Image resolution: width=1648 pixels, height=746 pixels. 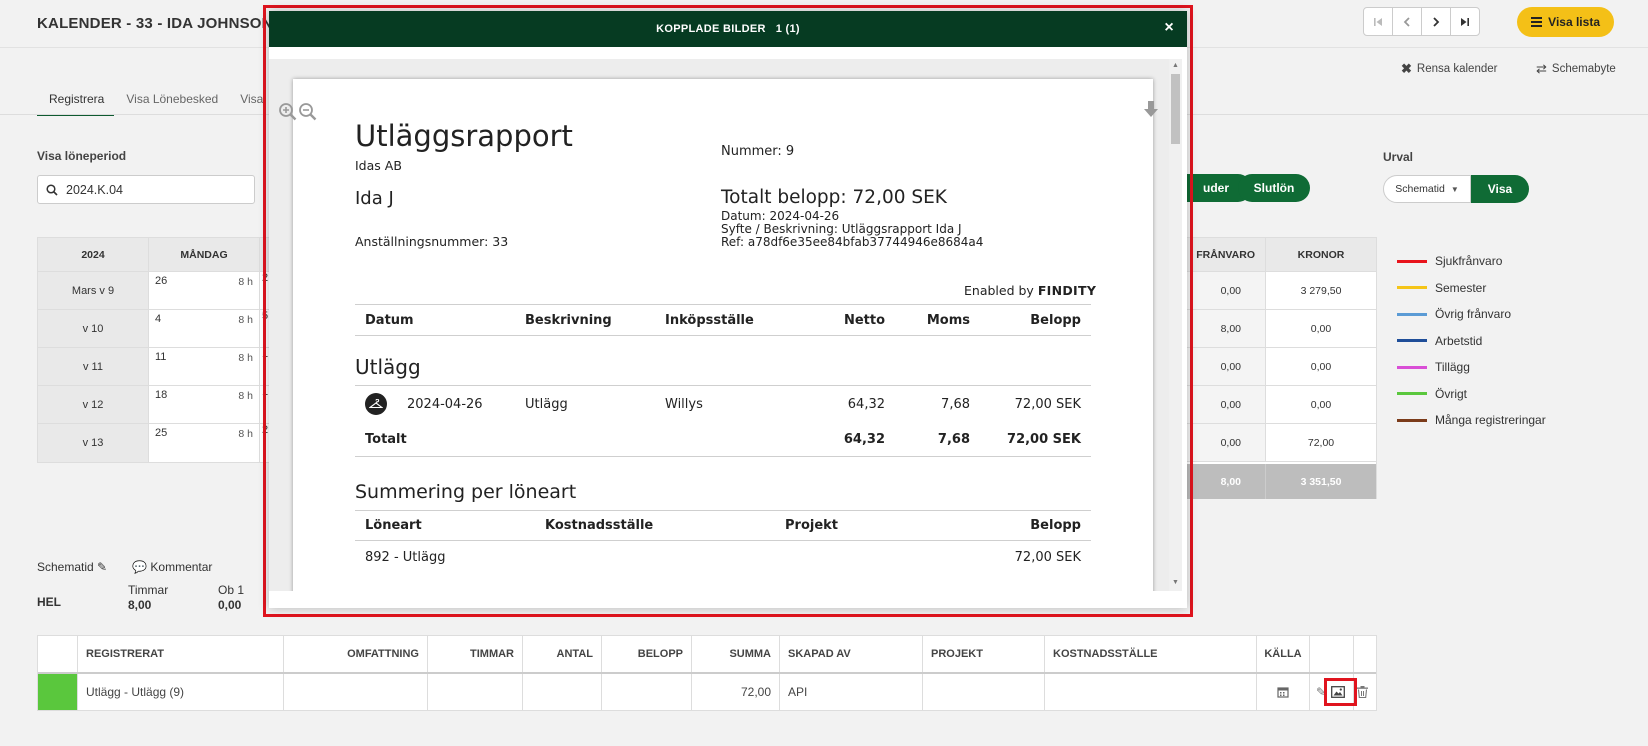 I want to click on zoom-out-icon, so click(x=307, y=111).